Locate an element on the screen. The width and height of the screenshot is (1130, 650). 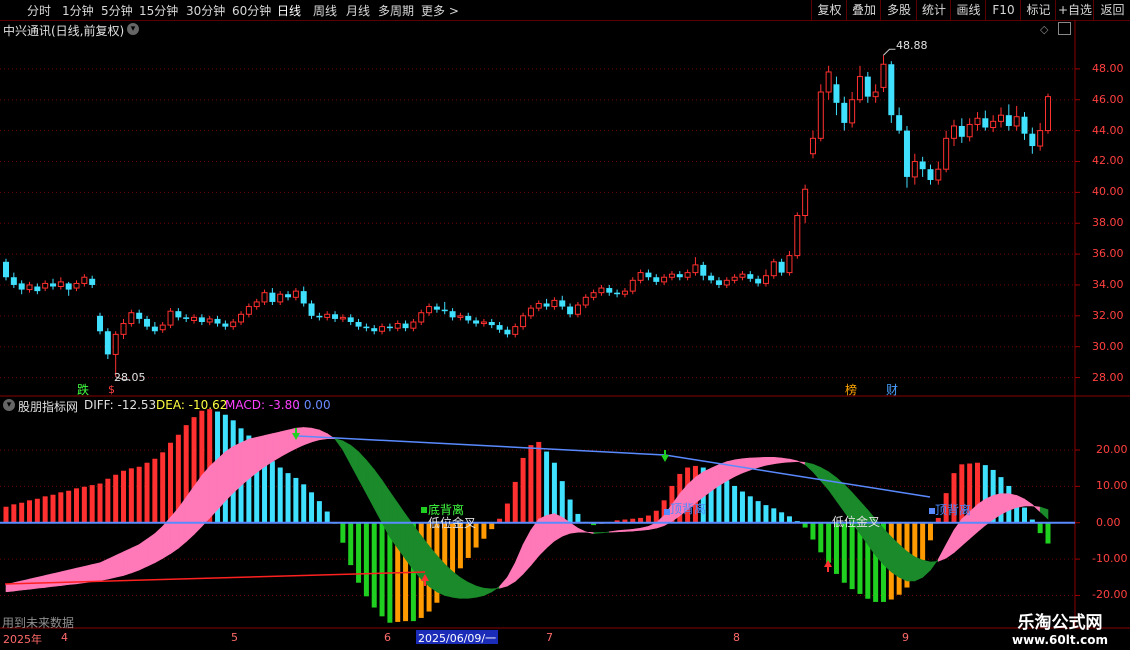
indicator-axis-label: -10.00 is located at coordinates (1110, 559).